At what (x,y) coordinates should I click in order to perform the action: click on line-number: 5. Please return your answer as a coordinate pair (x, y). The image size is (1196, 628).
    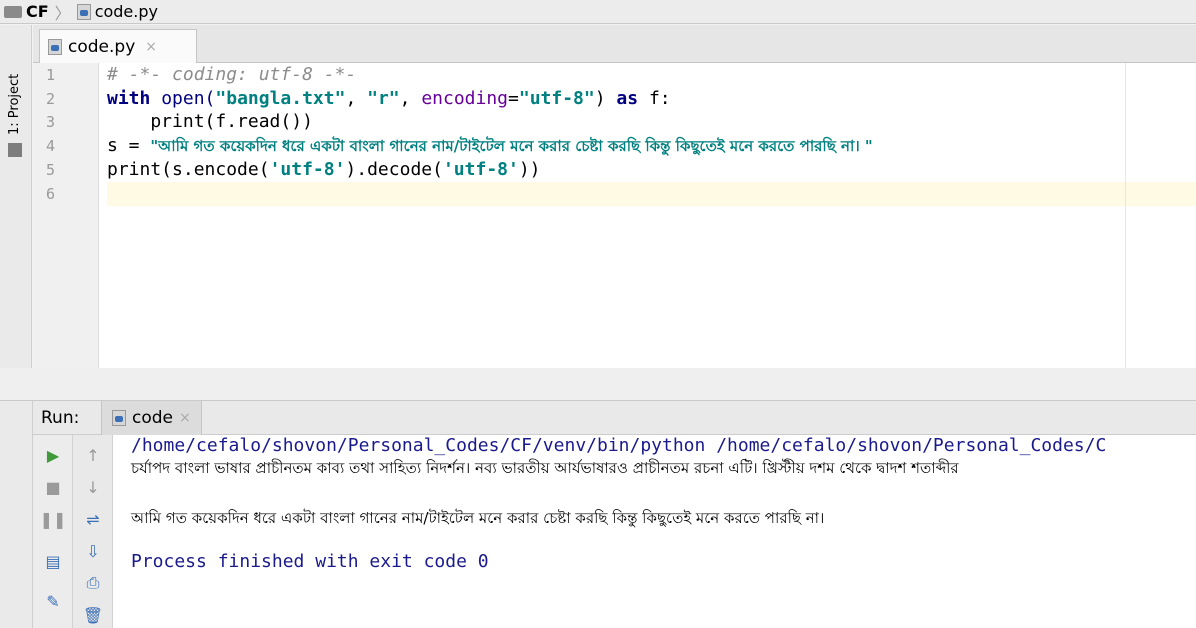
    Looking at the image, I should click on (50, 170).